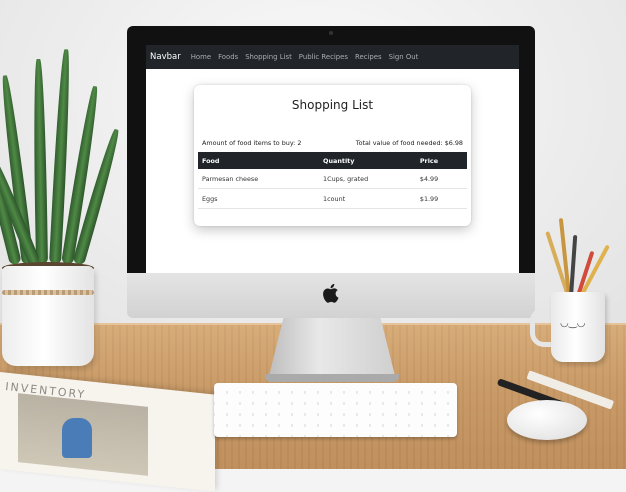 This screenshot has width=626, height=492. What do you see at coordinates (367, 198) in the screenshot?
I see `cell-quantity: 1count` at bounding box center [367, 198].